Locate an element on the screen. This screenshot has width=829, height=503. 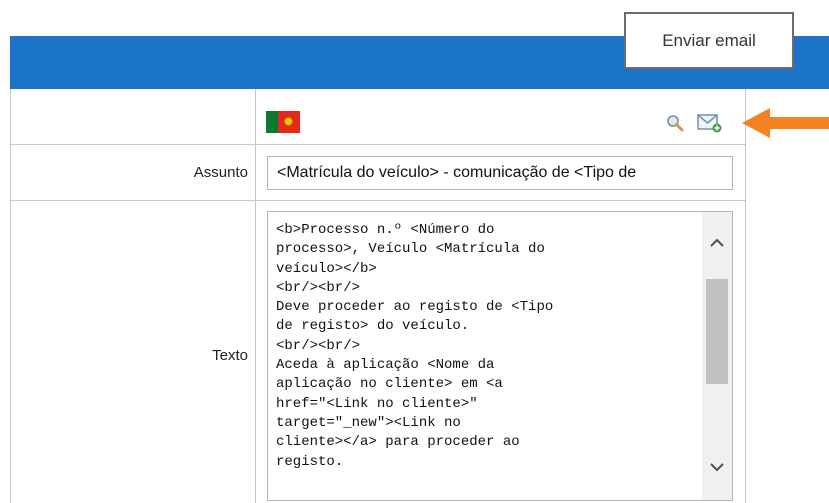
scroll-down-button is located at coordinates (717, 467).